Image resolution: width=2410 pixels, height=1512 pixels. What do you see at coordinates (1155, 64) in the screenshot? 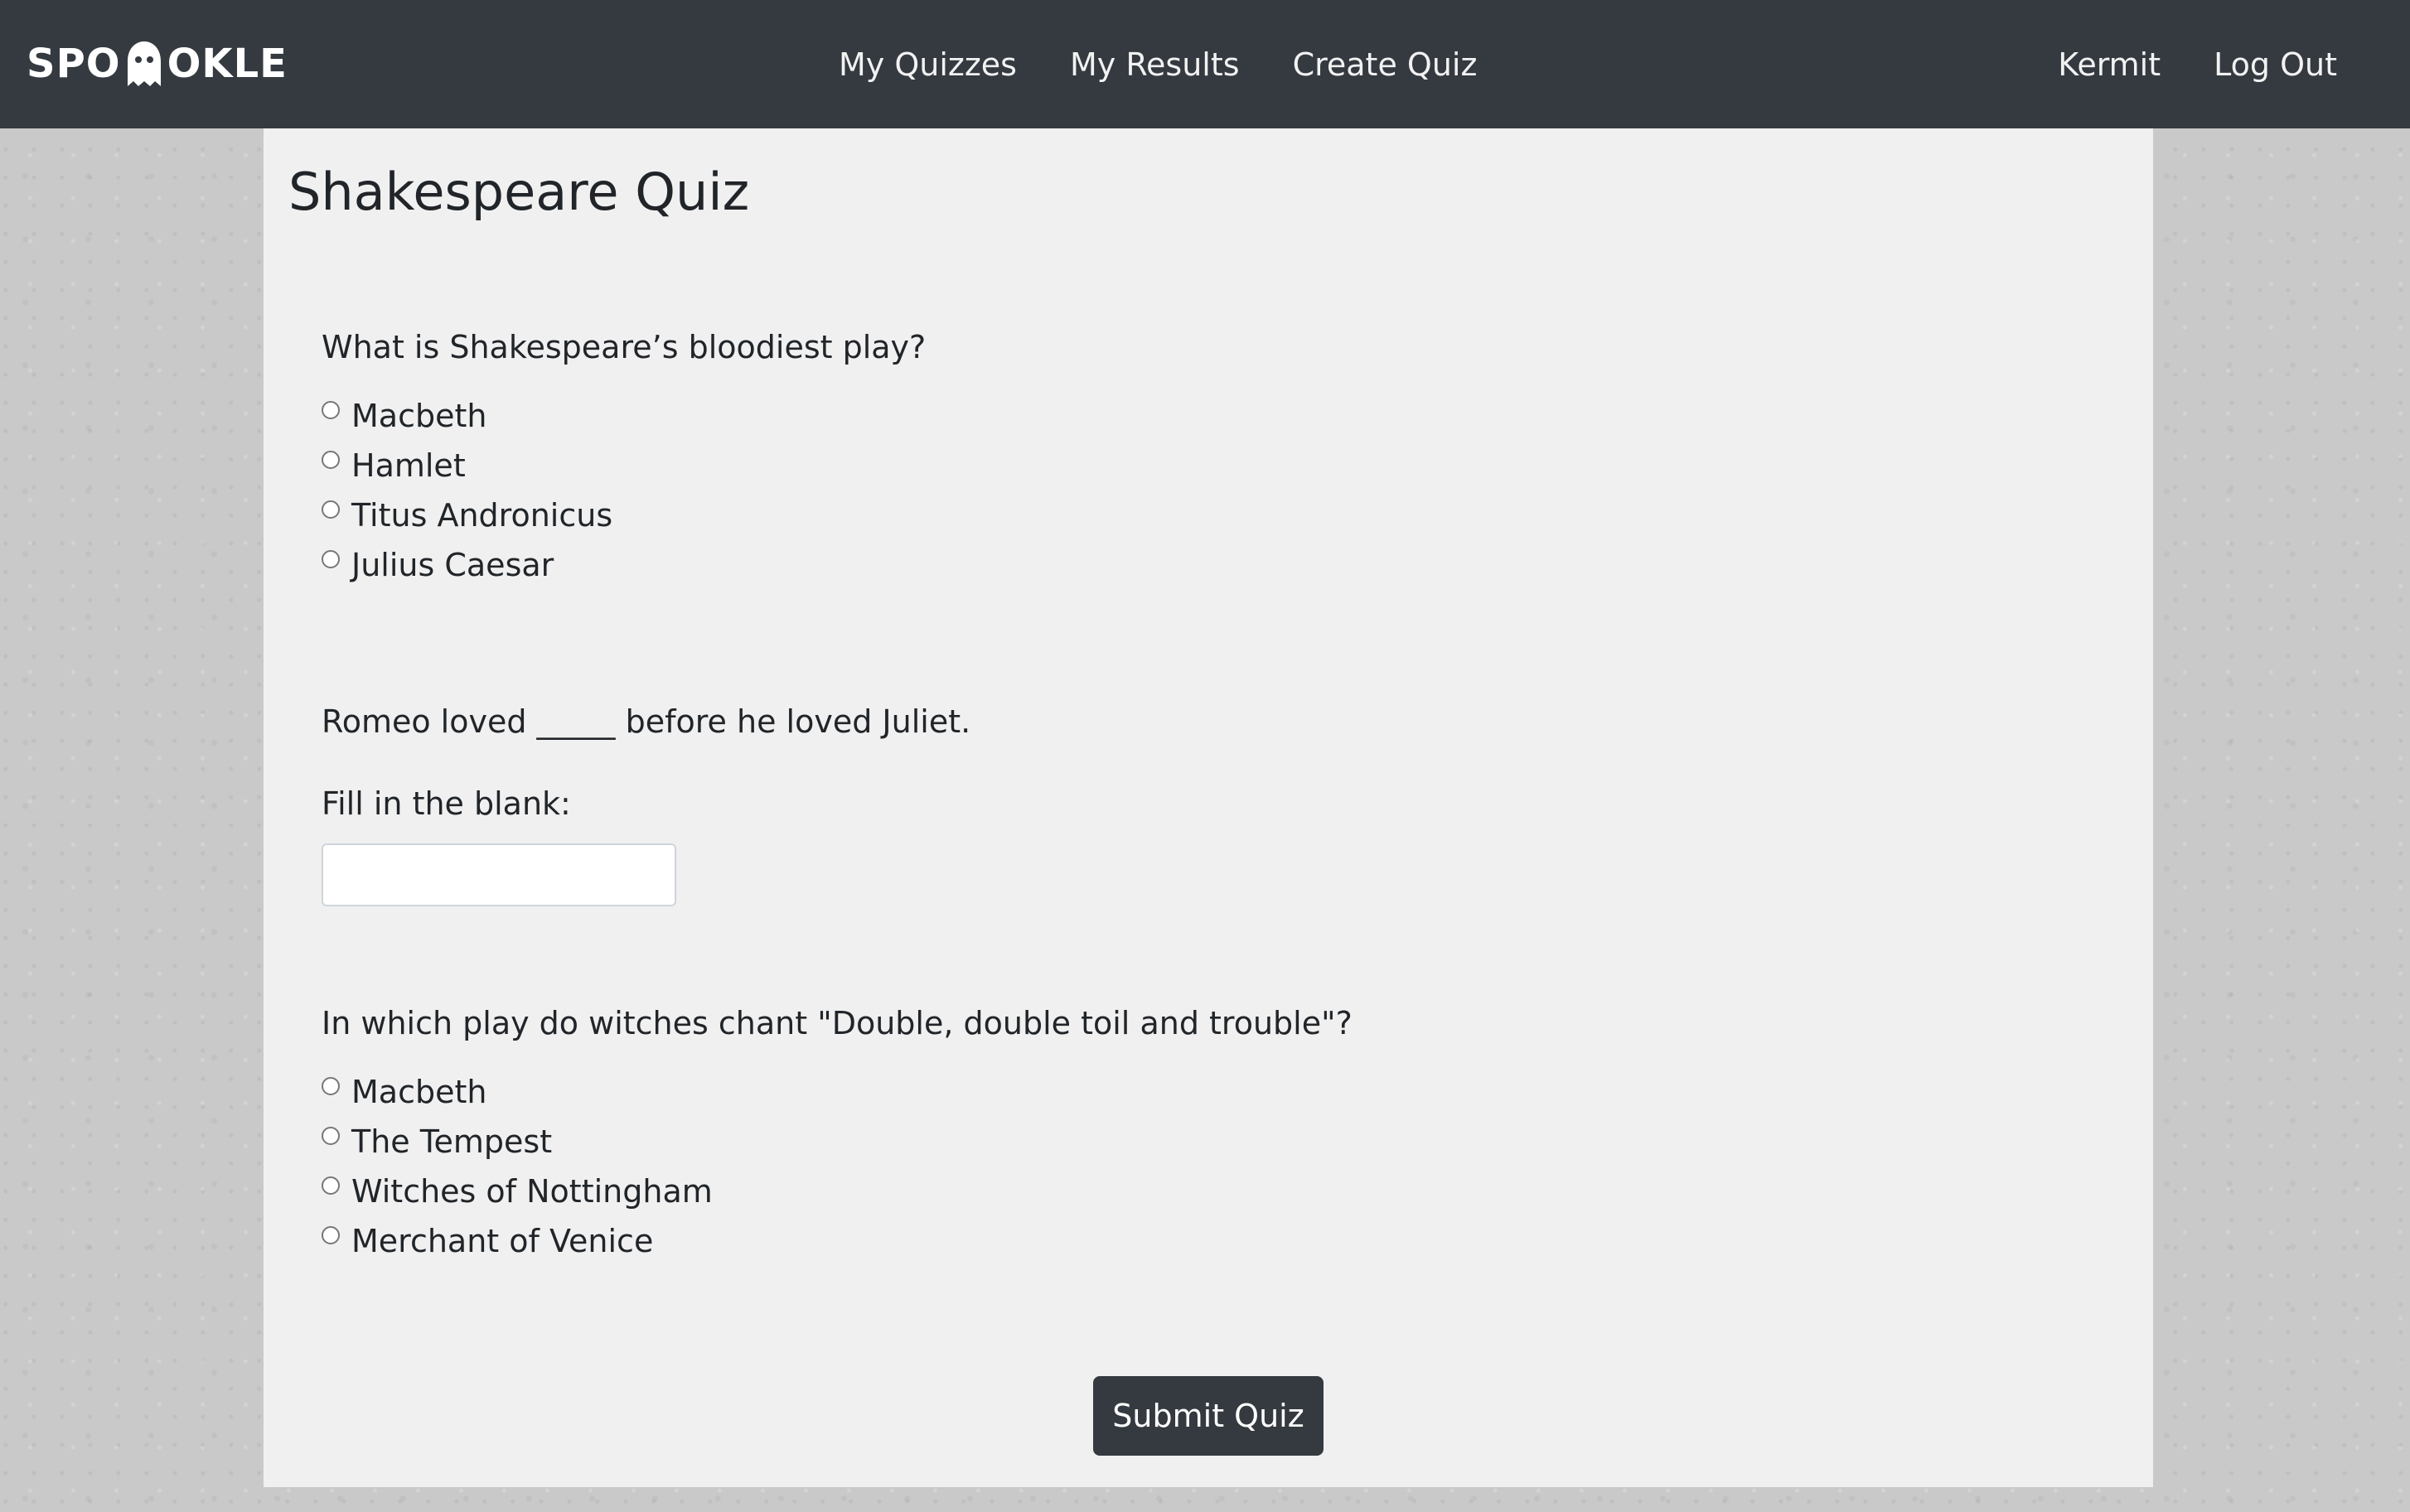
I see `nav-my-results: My Results` at bounding box center [1155, 64].